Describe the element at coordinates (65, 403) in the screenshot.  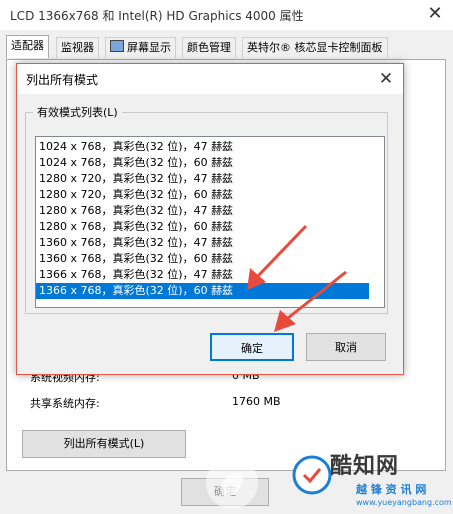
I see `shared-system-memory-label: 共享系统内存:` at that location.